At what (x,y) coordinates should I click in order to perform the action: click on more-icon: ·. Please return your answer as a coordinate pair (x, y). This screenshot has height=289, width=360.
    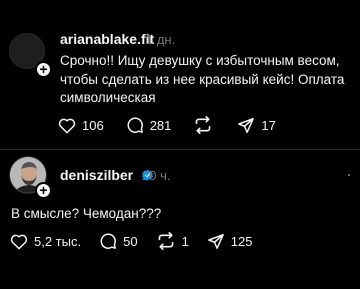
    Looking at the image, I should click on (349, 174).